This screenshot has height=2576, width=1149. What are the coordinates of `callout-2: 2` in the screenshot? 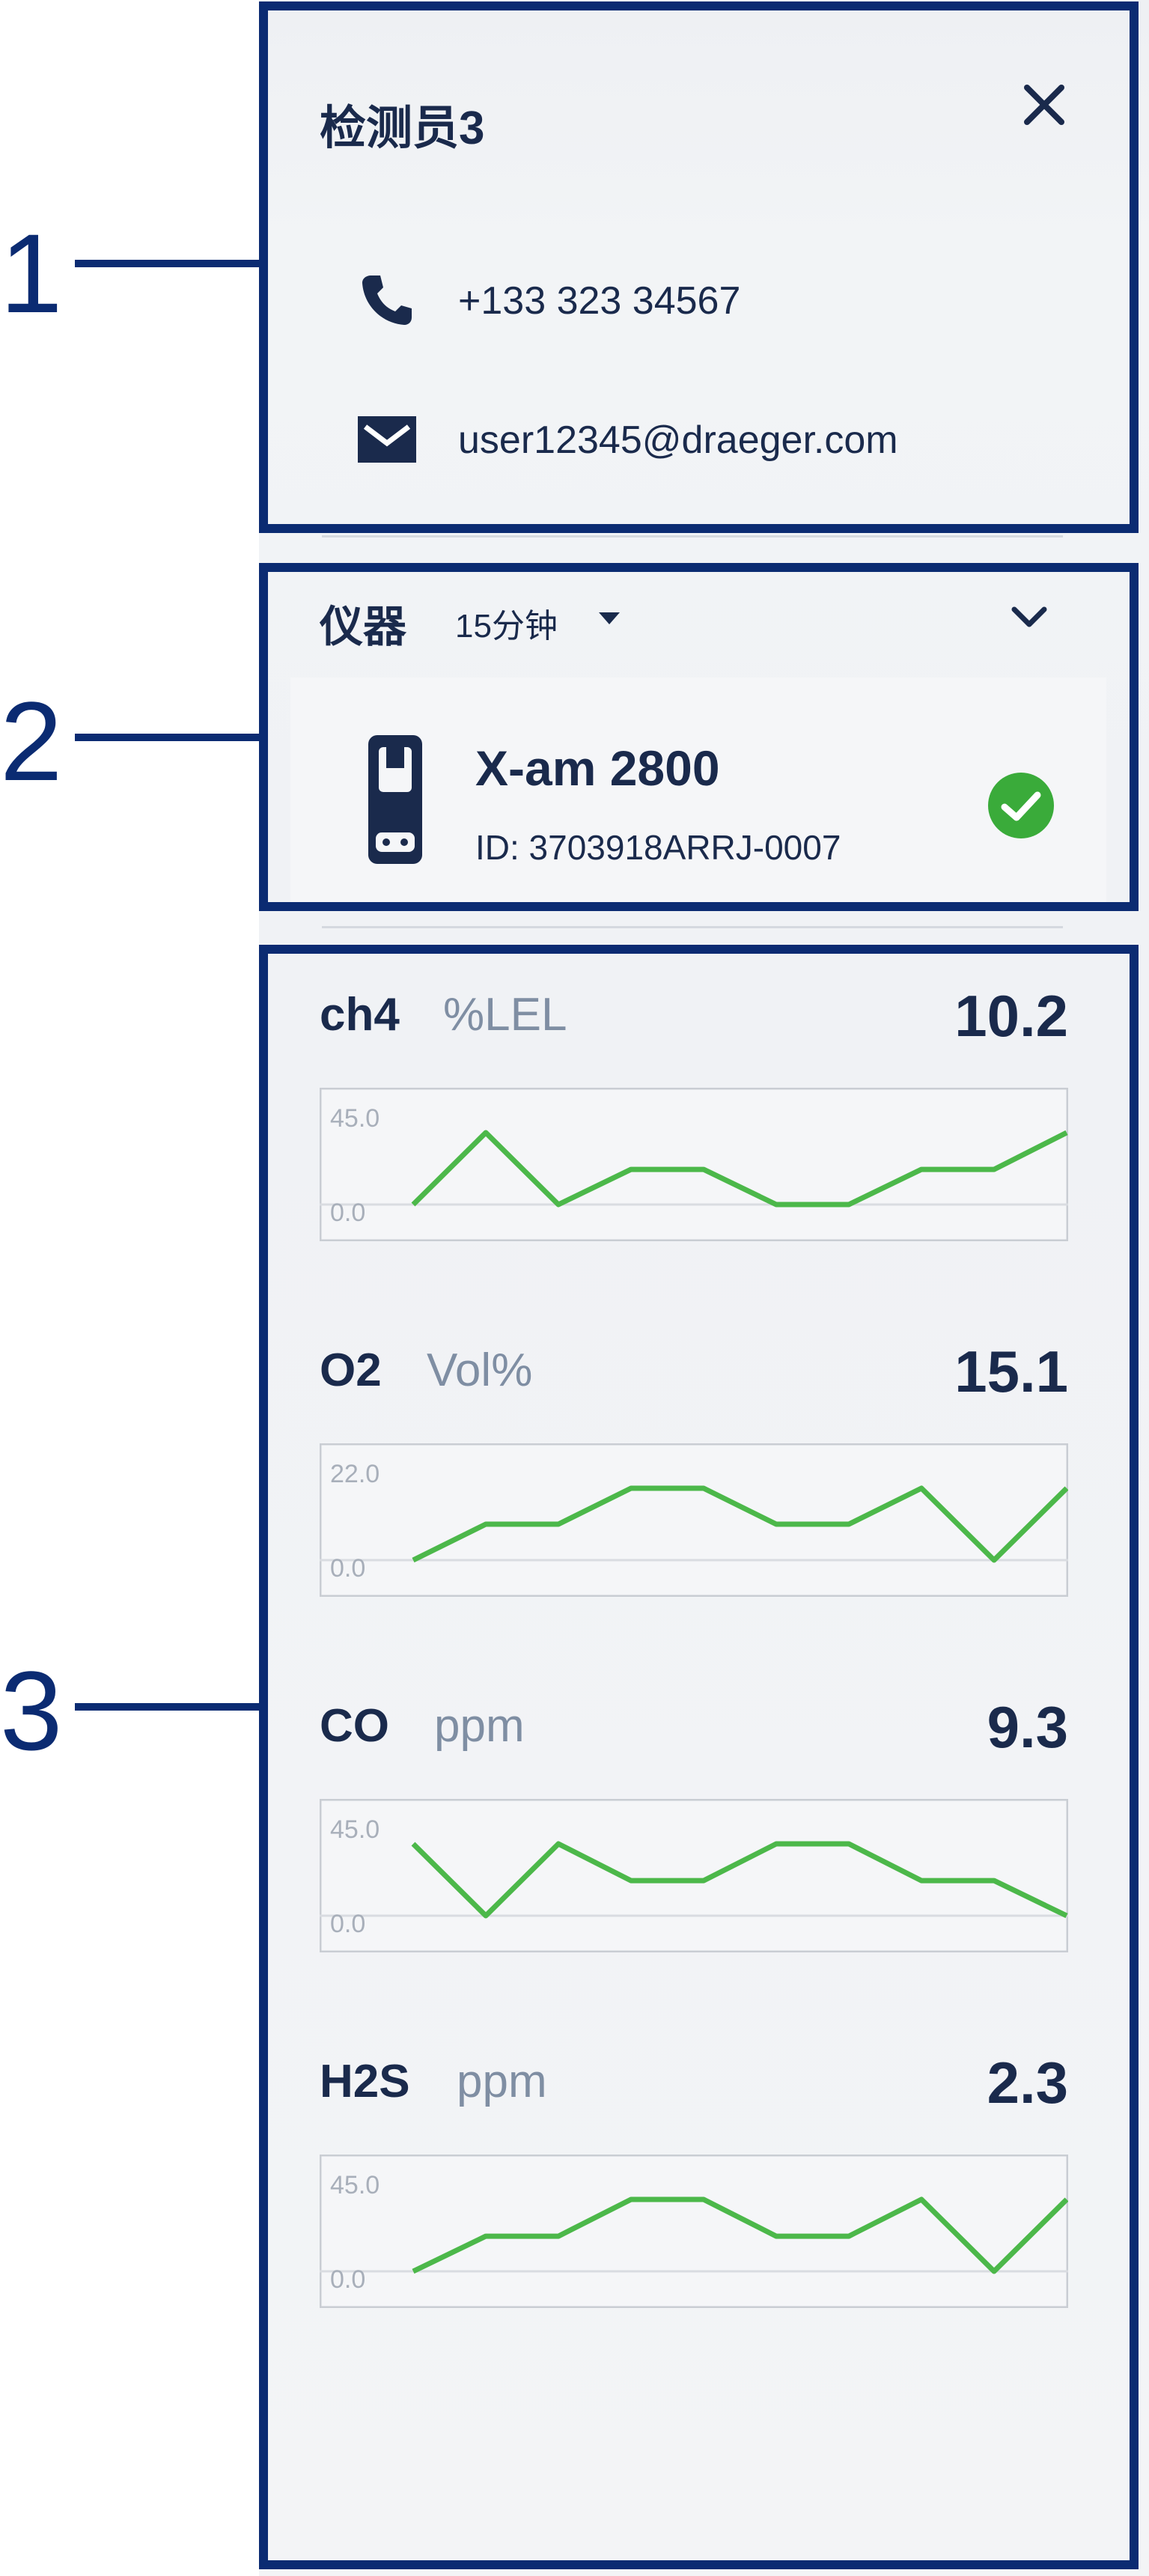 It's located at (31, 741).